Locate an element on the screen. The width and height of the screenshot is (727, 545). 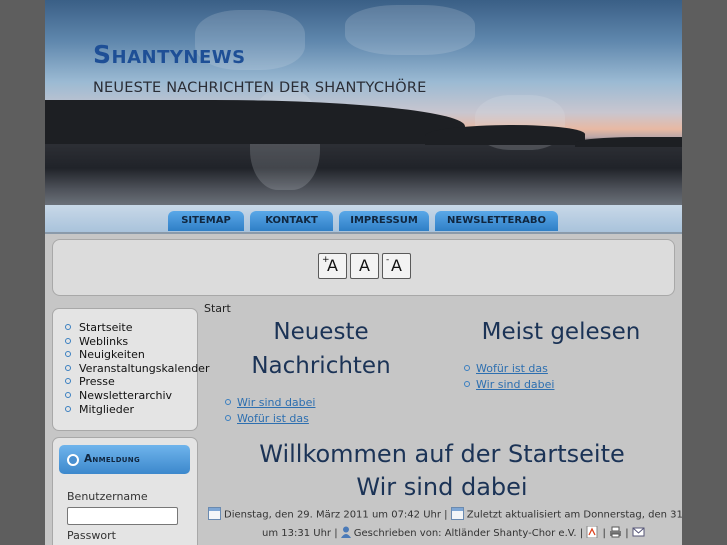
font-reset-icon: A is located at coordinates (364, 265).